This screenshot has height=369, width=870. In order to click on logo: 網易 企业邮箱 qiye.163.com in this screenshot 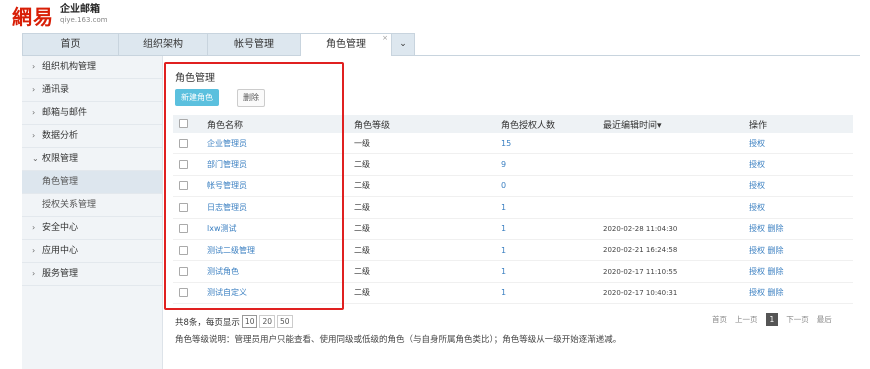, I will do `click(60, 15)`.